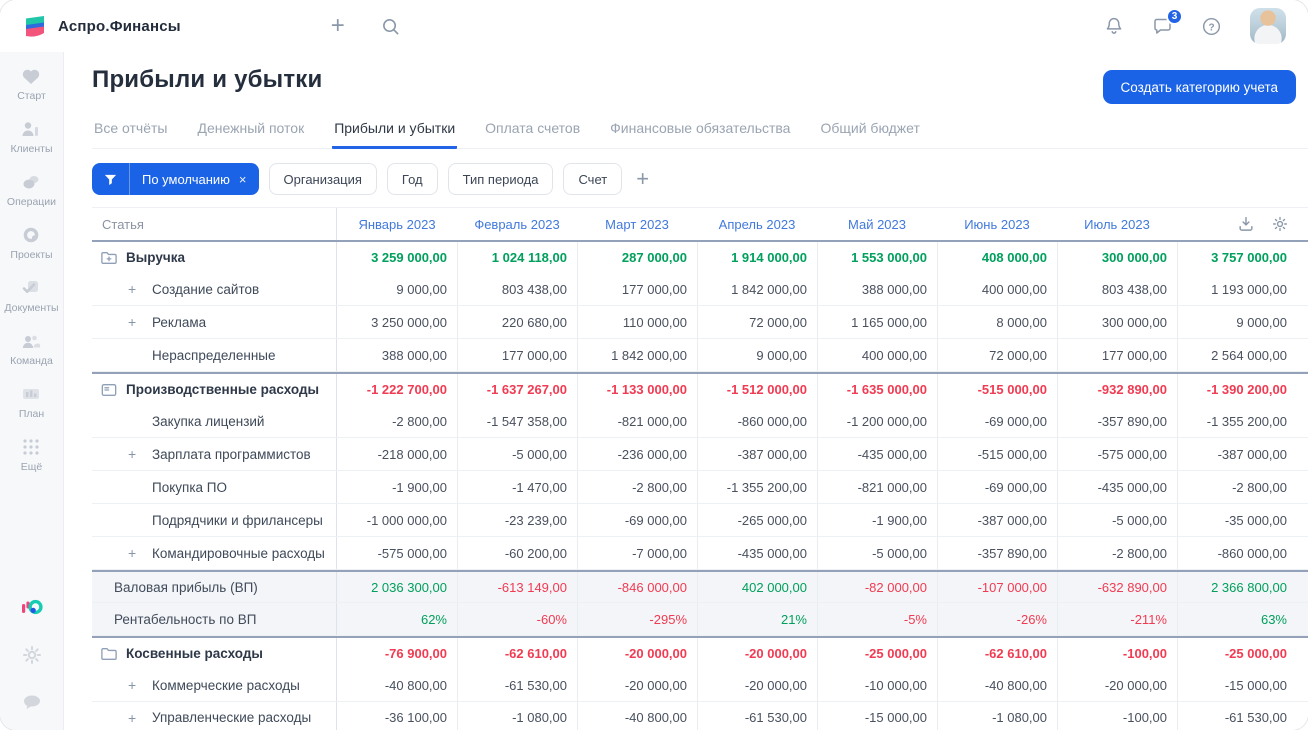 Image resolution: width=1308 pixels, height=730 pixels. Describe the element at coordinates (757, 487) in the screenshot. I see `cell-value: -1 355 200,00` at that location.